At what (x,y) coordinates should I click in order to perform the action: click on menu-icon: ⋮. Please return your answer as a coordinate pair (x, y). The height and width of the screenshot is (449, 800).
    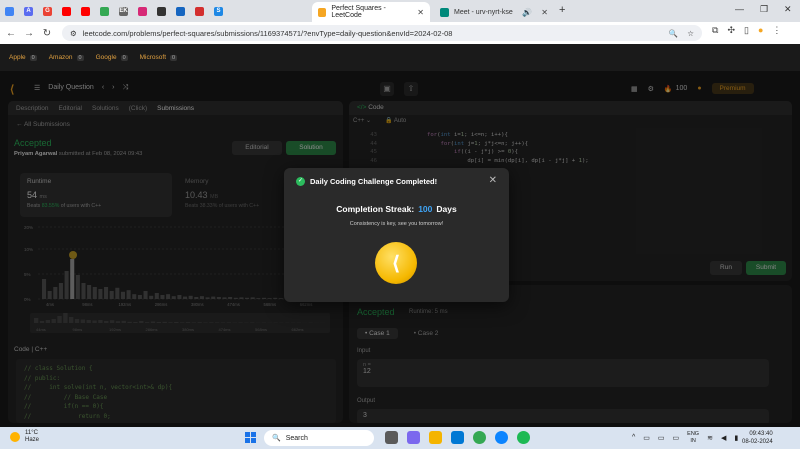
    Looking at the image, I should click on (776, 30).